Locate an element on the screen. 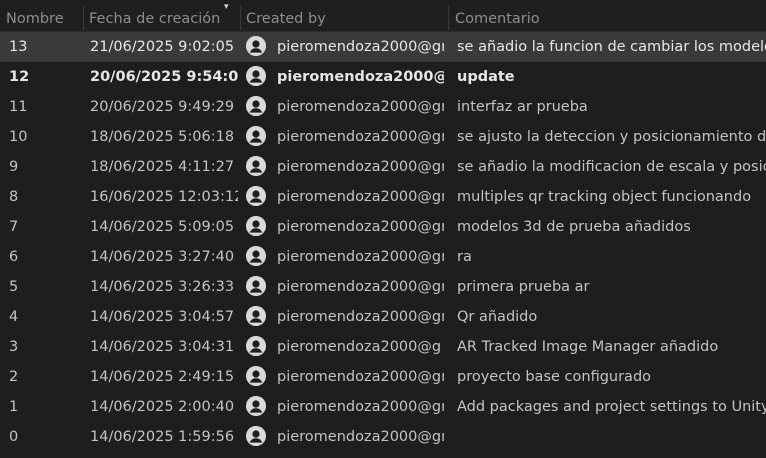  creation-date: 14/06/2025 1:59:56 p is located at coordinates (164, 437).